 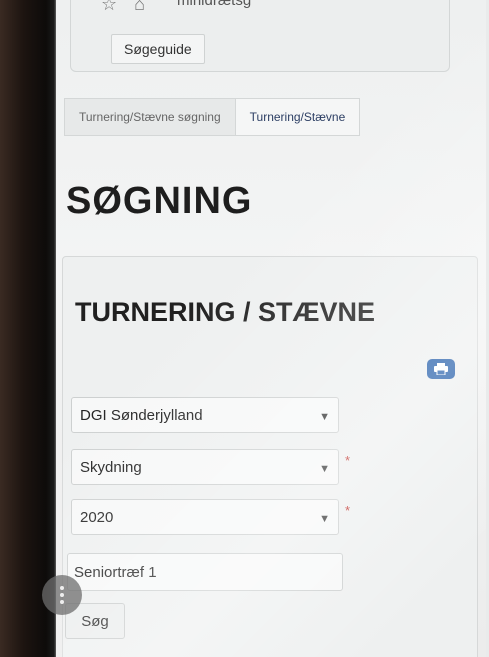 I want to click on printer-icon, so click(x=441, y=369).